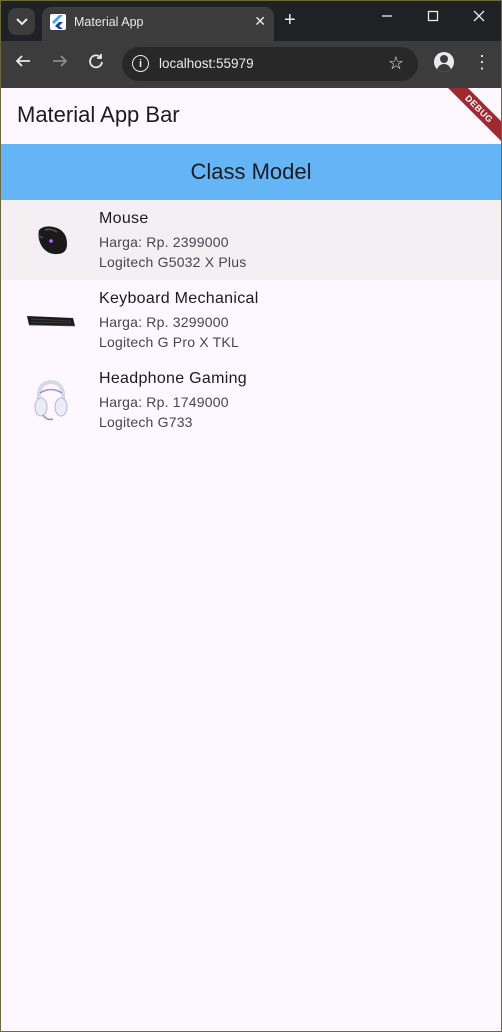 Image resolution: width=502 pixels, height=1032 pixels. I want to click on header-title: Class Model, so click(251, 171).